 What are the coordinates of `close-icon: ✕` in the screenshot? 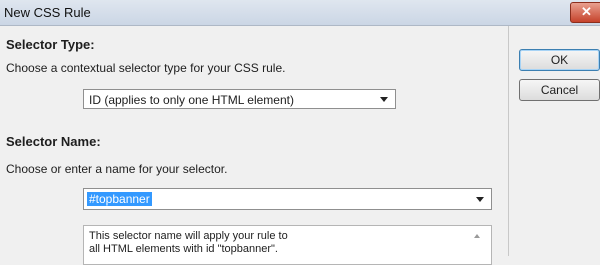 It's located at (586, 11).